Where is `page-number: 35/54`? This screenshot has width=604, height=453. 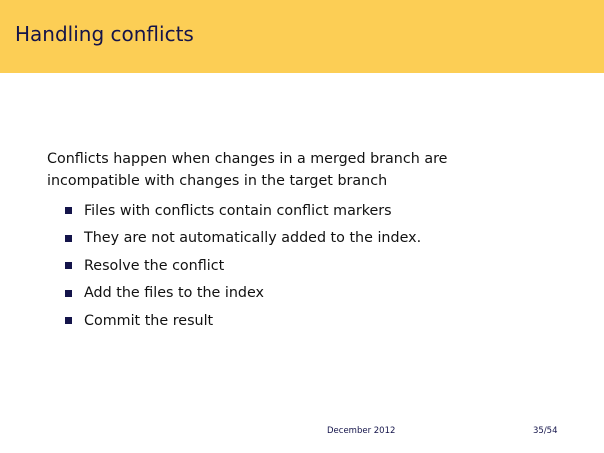 page-number: 35/54 is located at coordinates (545, 431).